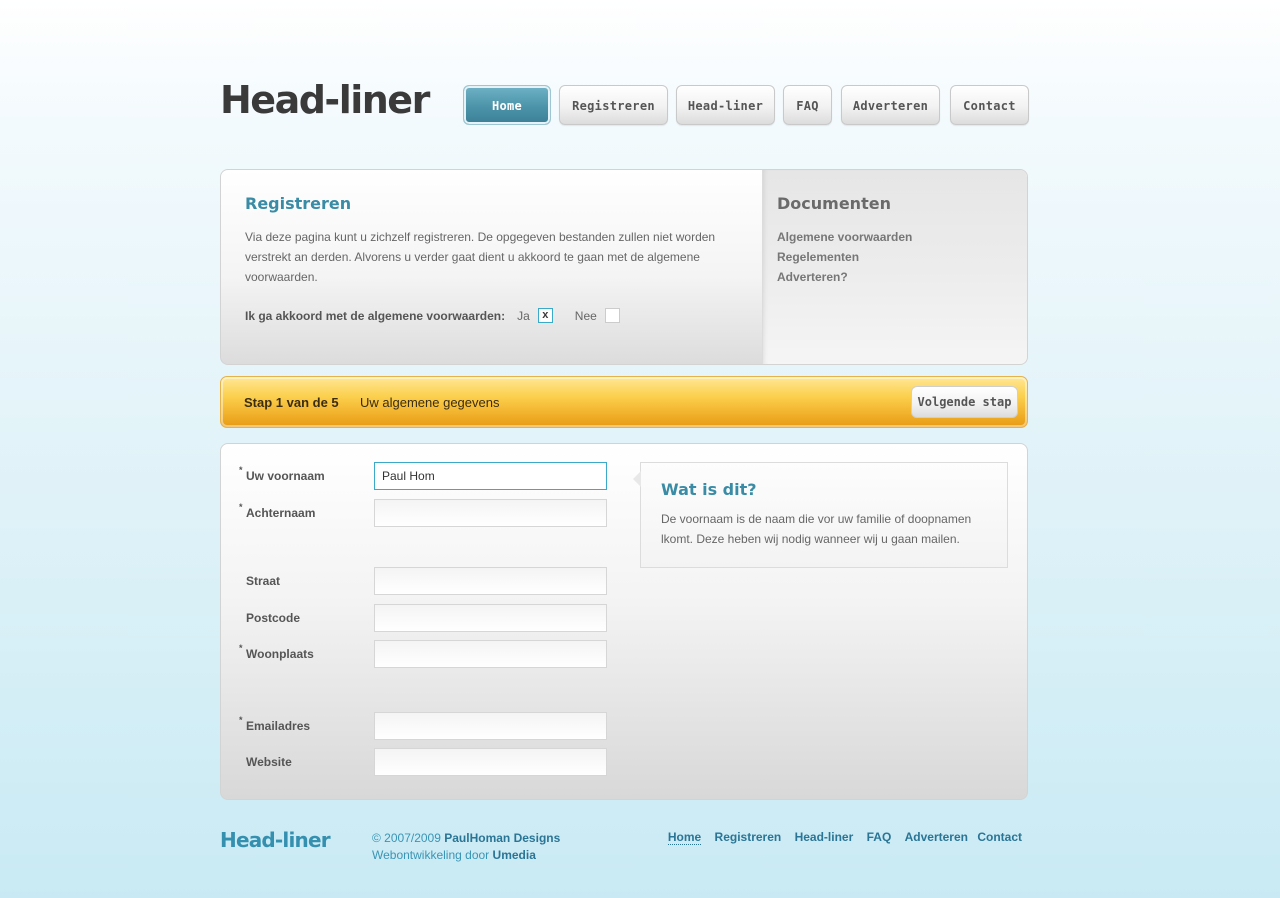  What do you see at coordinates (612, 315) in the screenshot?
I see `agree-no-checkbox` at bounding box center [612, 315].